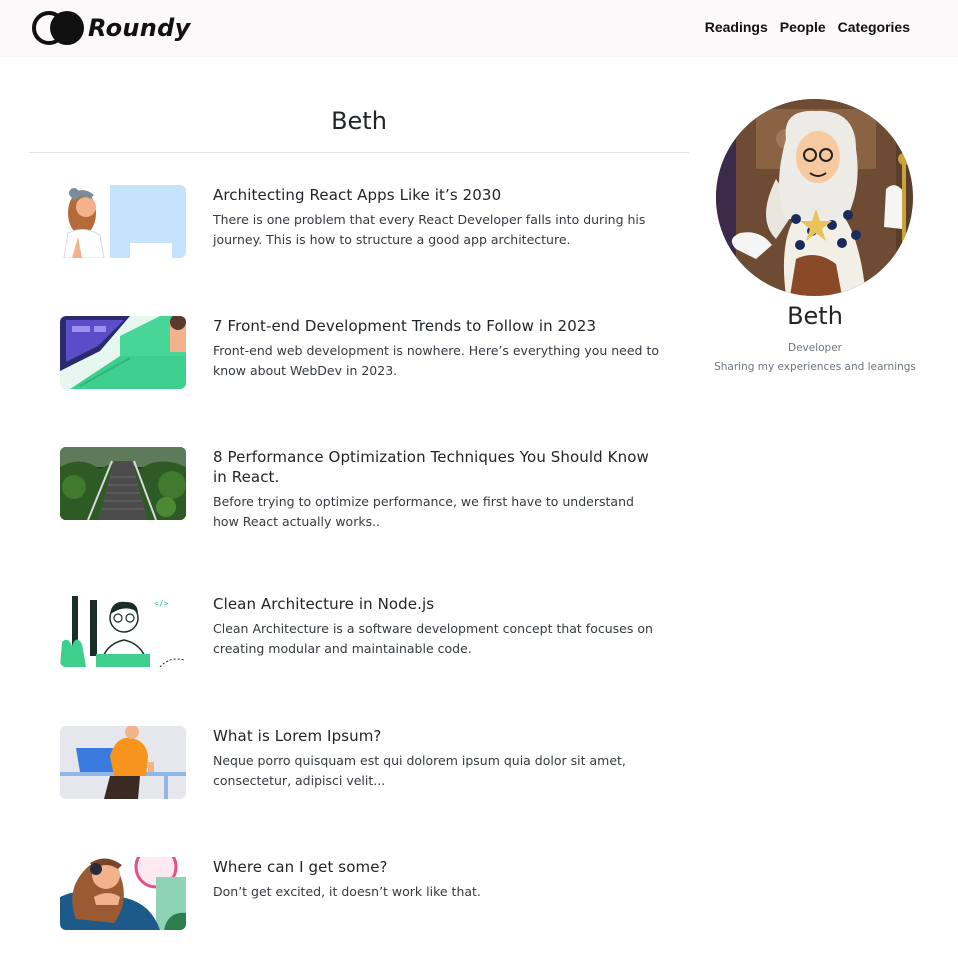 The width and height of the screenshot is (958, 957). What do you see at coordinates (139, 28) in the screenshot?
I see `brand-name: Roundy` at bounding box center [139, 28].